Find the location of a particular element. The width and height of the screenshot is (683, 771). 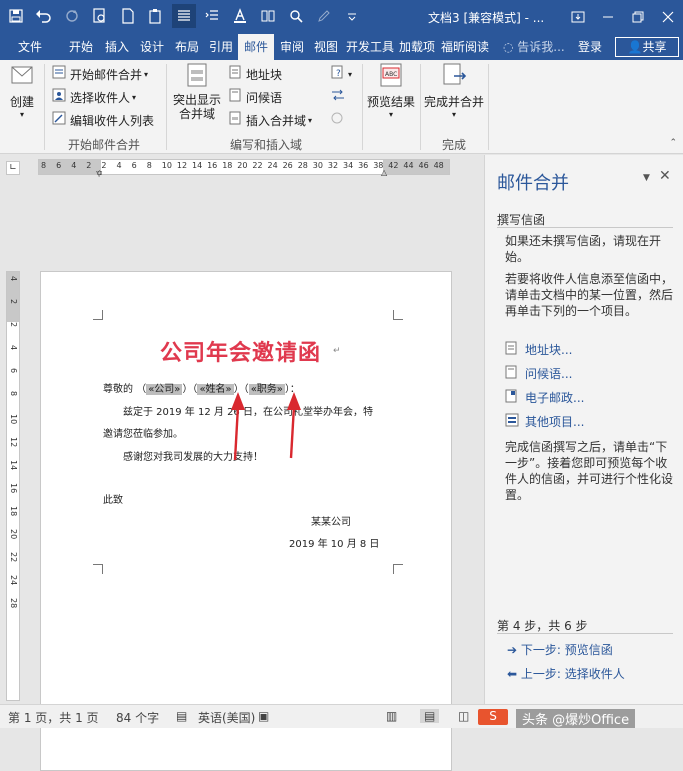

ruler-tick-label: 26 is located at coordinates (287, 165).